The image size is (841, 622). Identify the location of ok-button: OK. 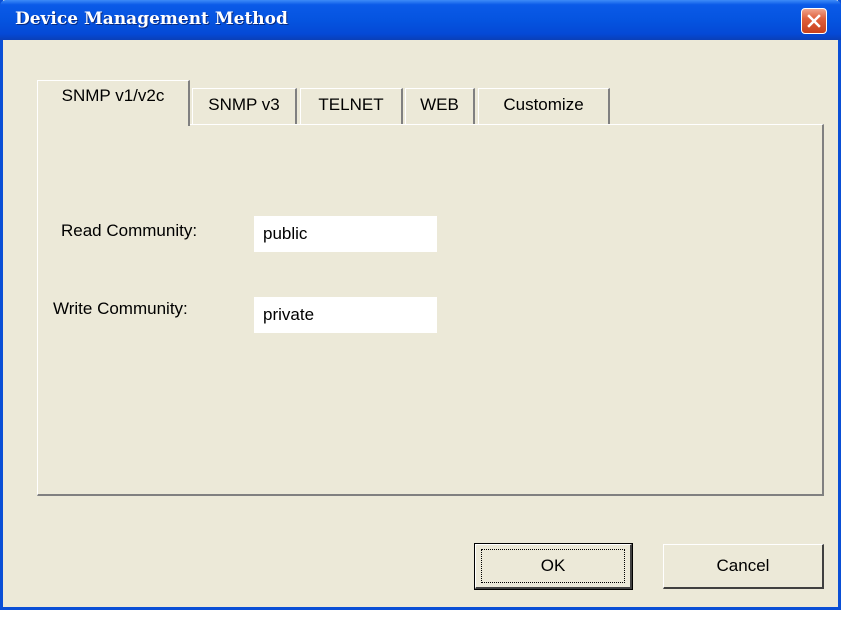
(553, 566).